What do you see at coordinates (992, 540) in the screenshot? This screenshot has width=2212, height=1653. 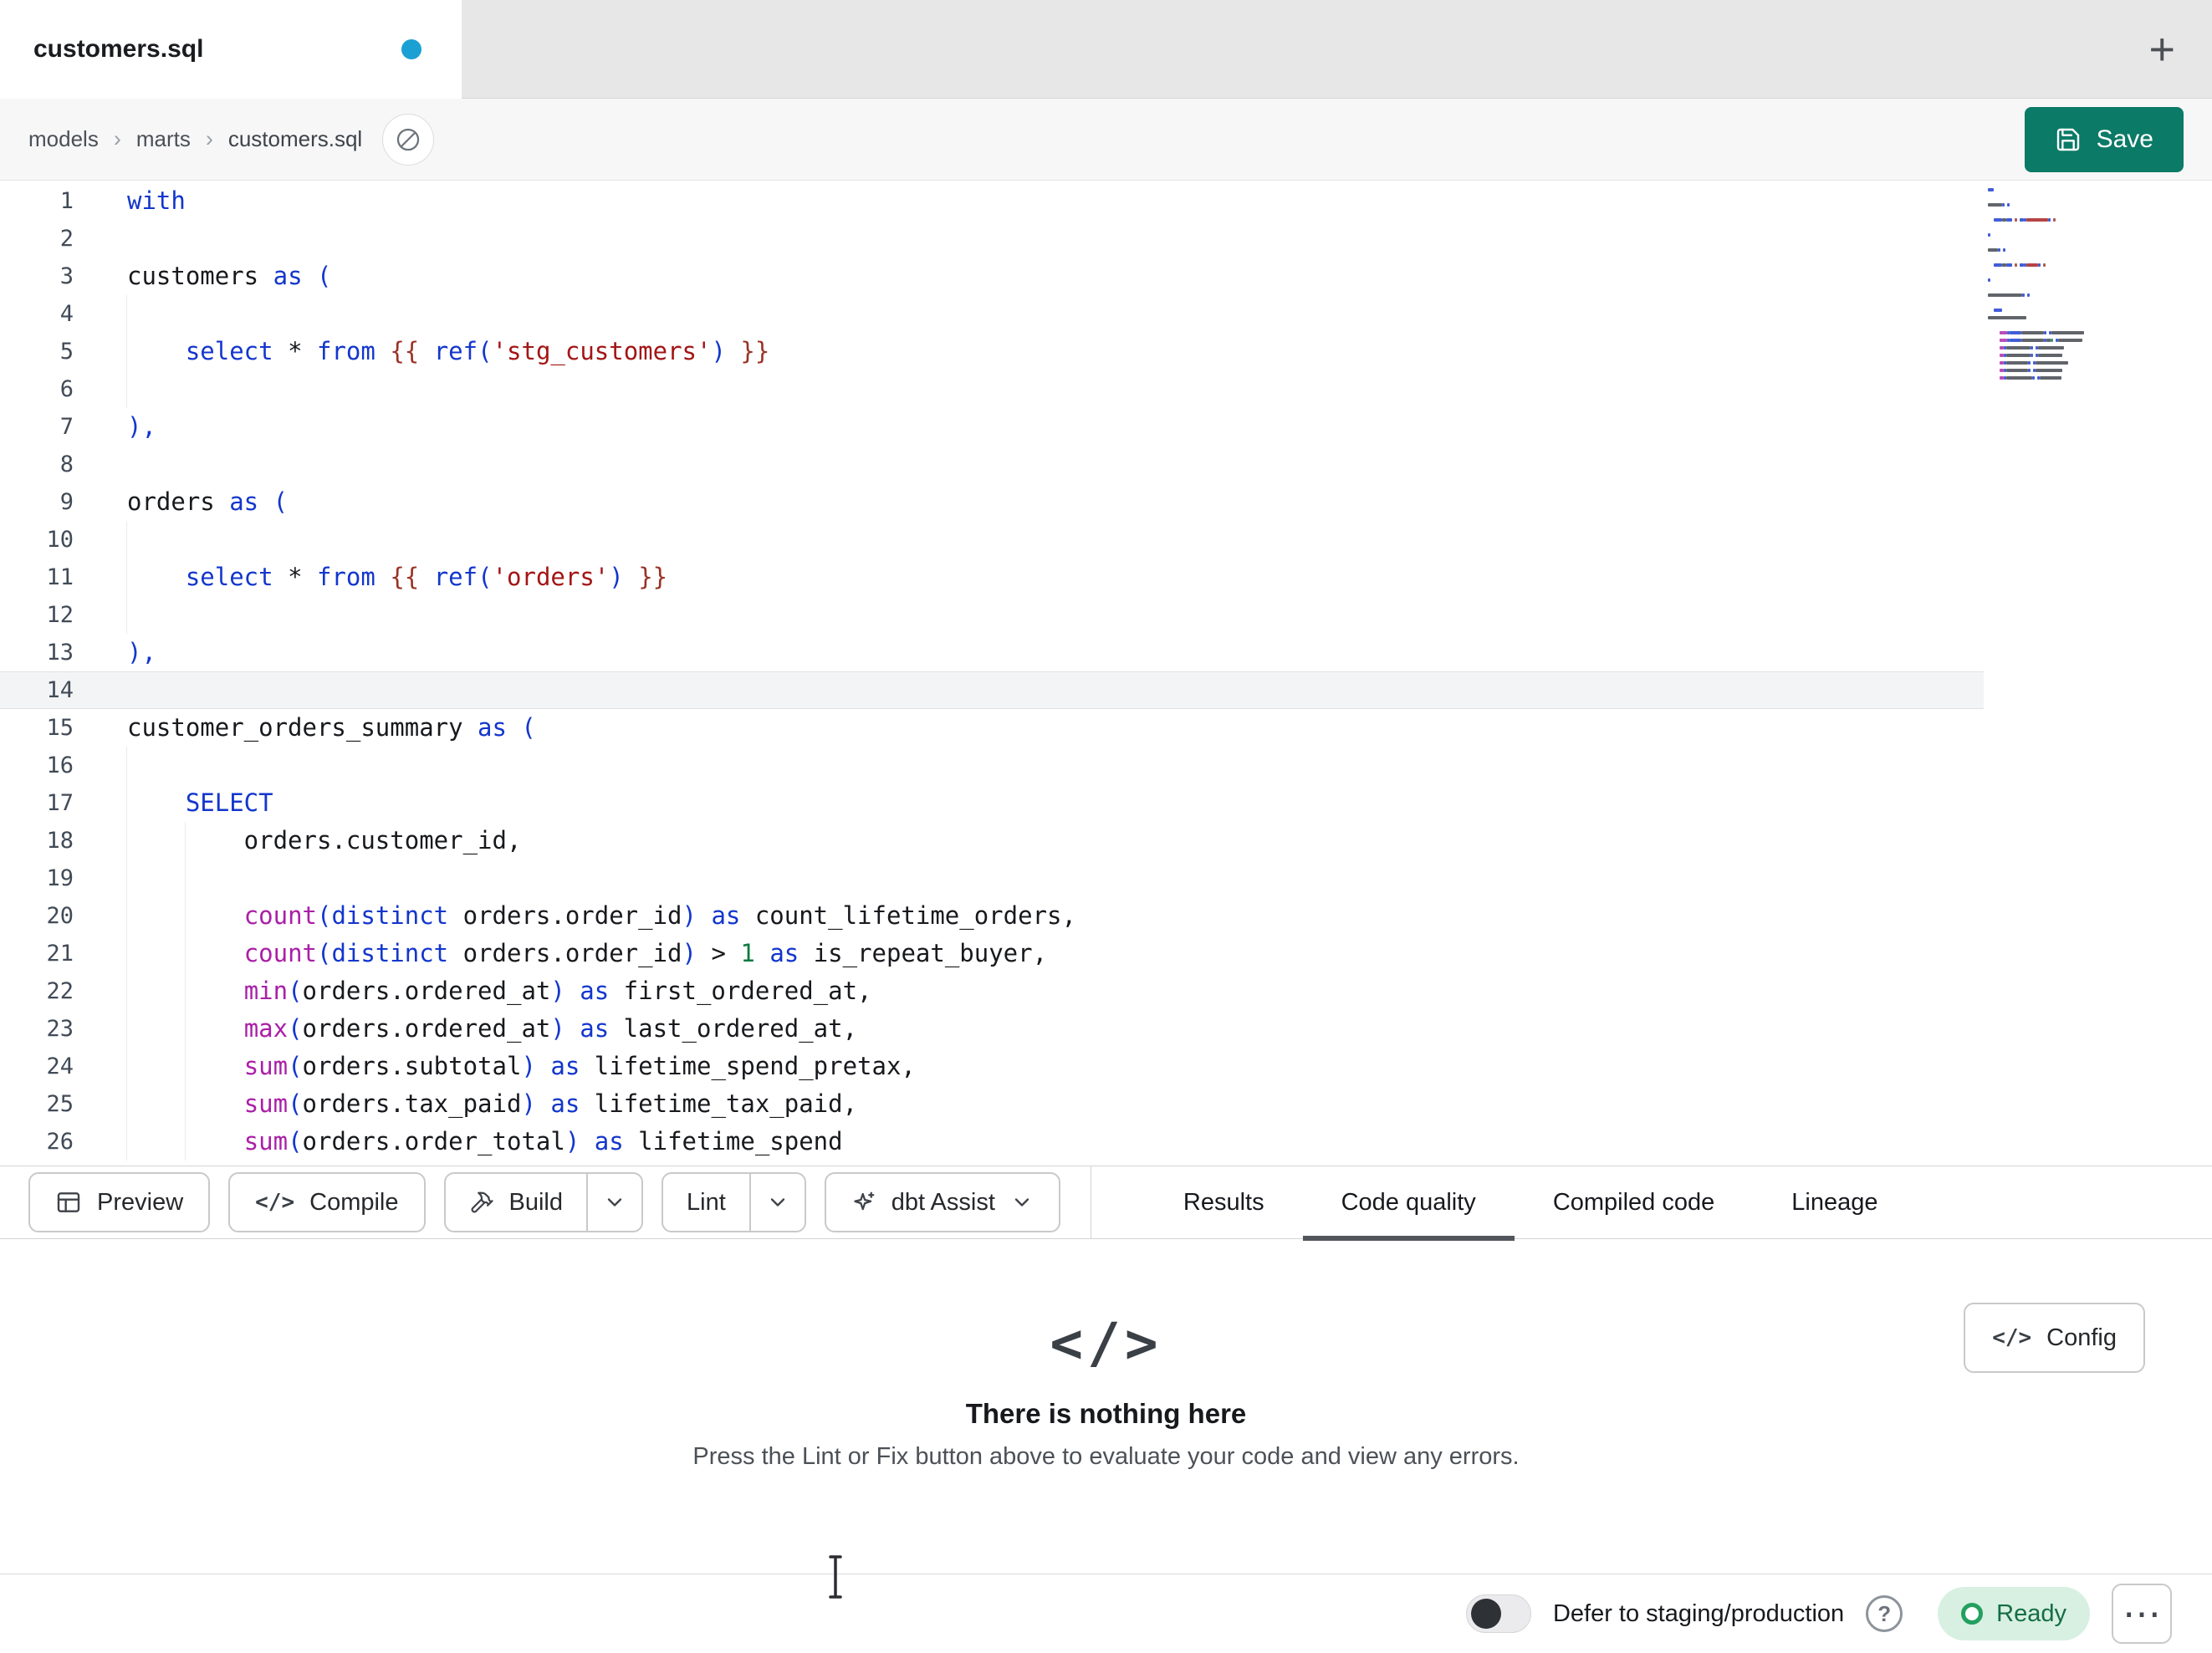 I see `code-line: 10` at bounding box center [992, 540].